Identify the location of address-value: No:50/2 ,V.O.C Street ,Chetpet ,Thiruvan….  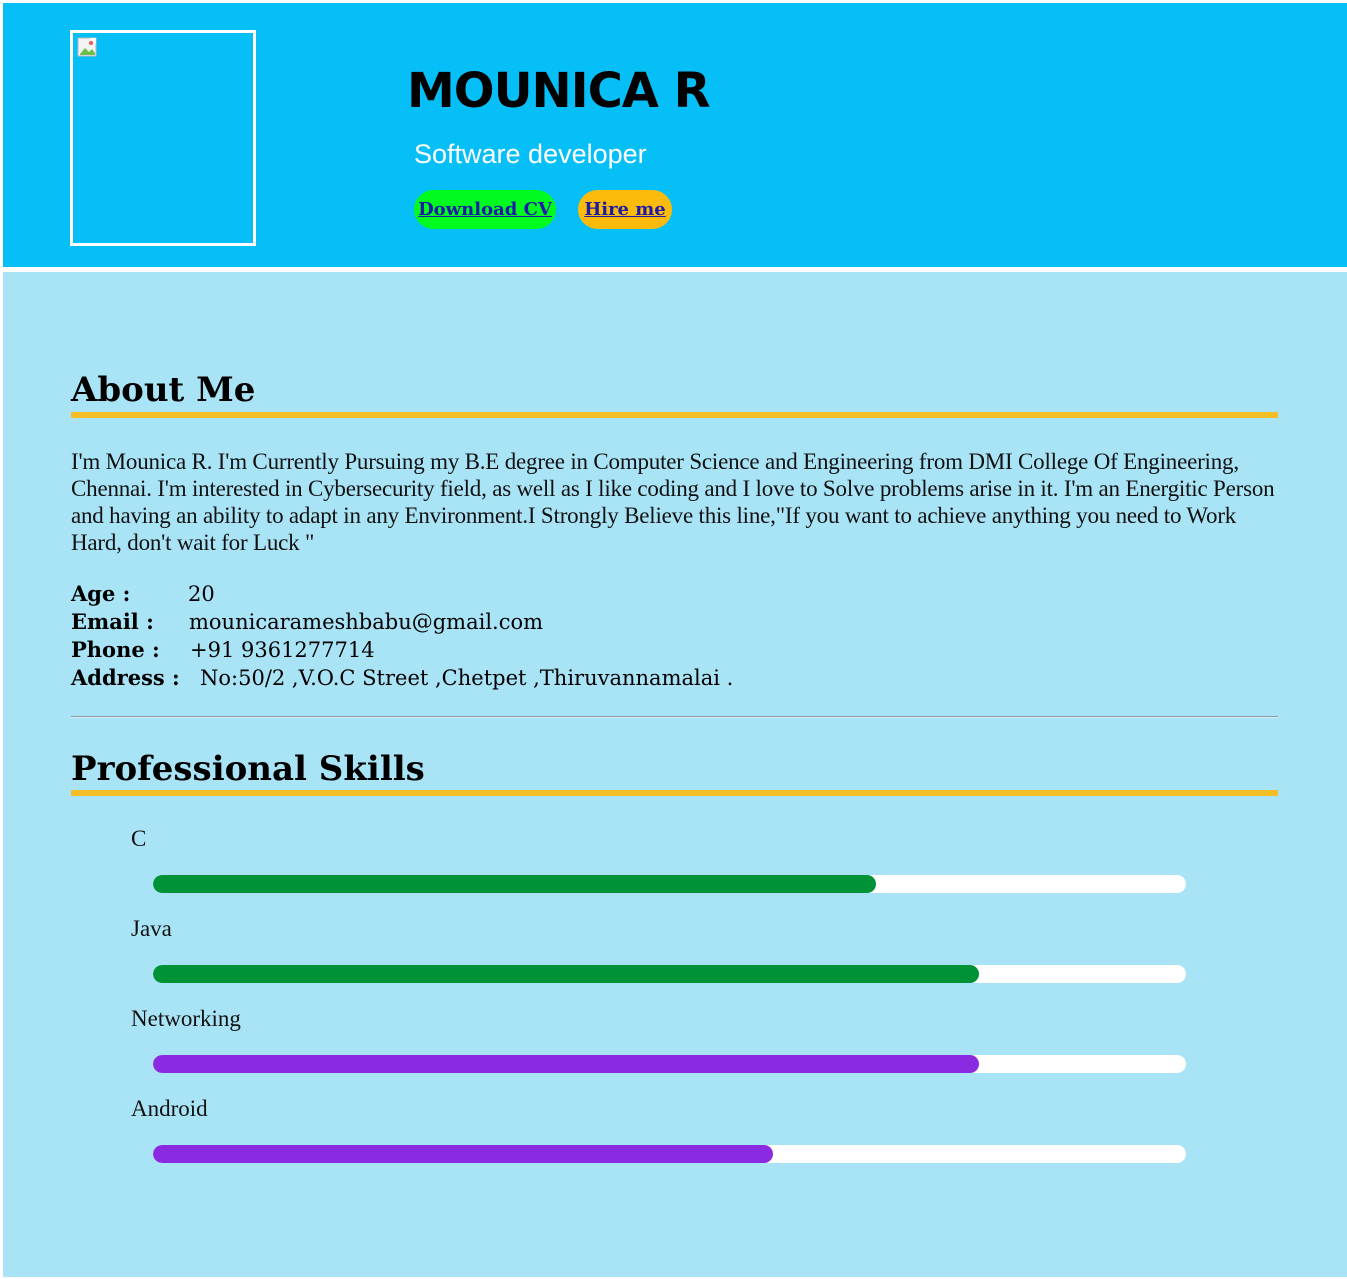
(467, 678).